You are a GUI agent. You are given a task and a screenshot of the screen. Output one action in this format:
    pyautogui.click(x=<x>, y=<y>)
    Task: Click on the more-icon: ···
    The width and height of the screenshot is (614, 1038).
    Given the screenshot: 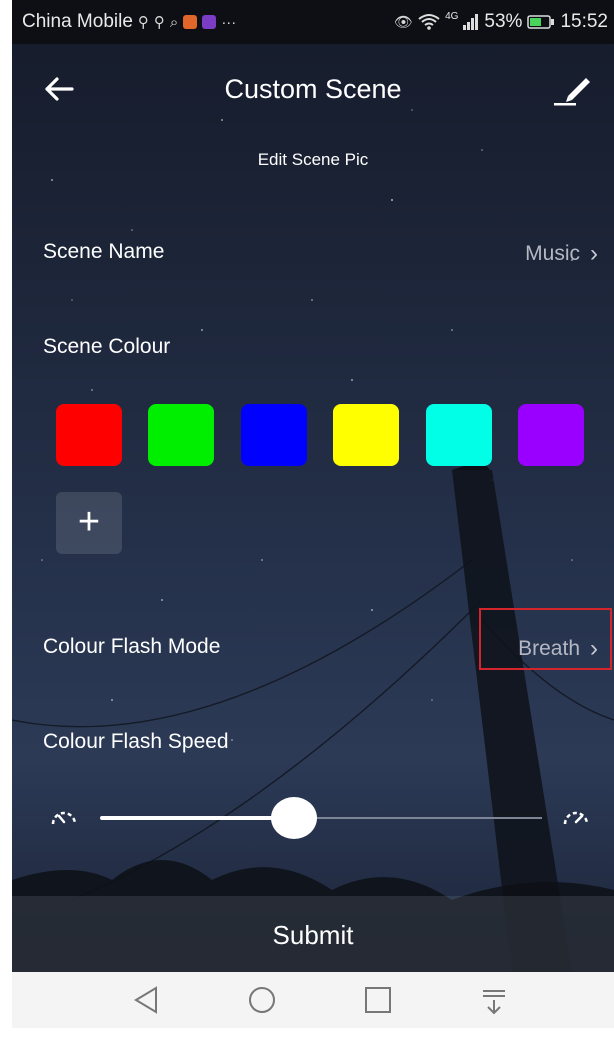 What is the action you would take?
    pyautogui.click(x=229, y=22)
    